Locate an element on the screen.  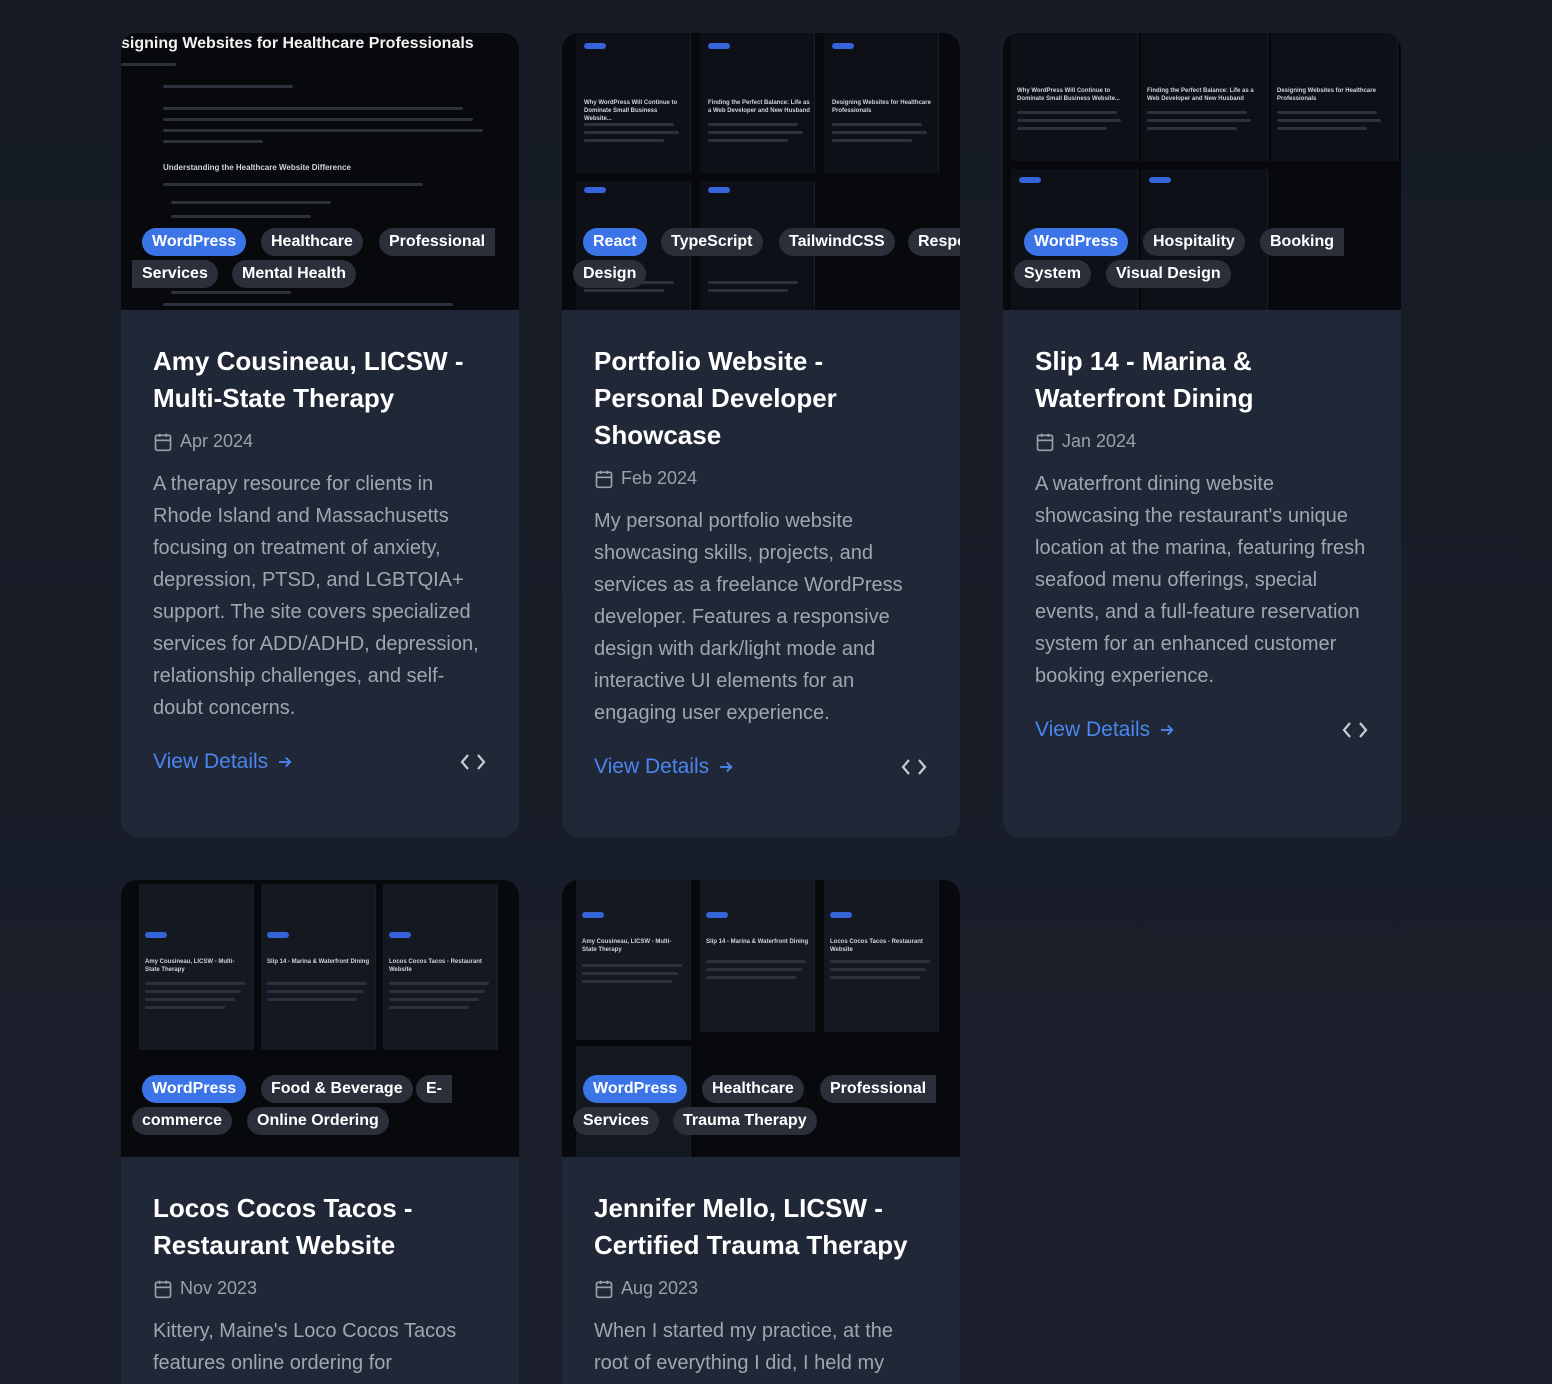
project-date: Apr 2024 is located at coordinates (320, 441).